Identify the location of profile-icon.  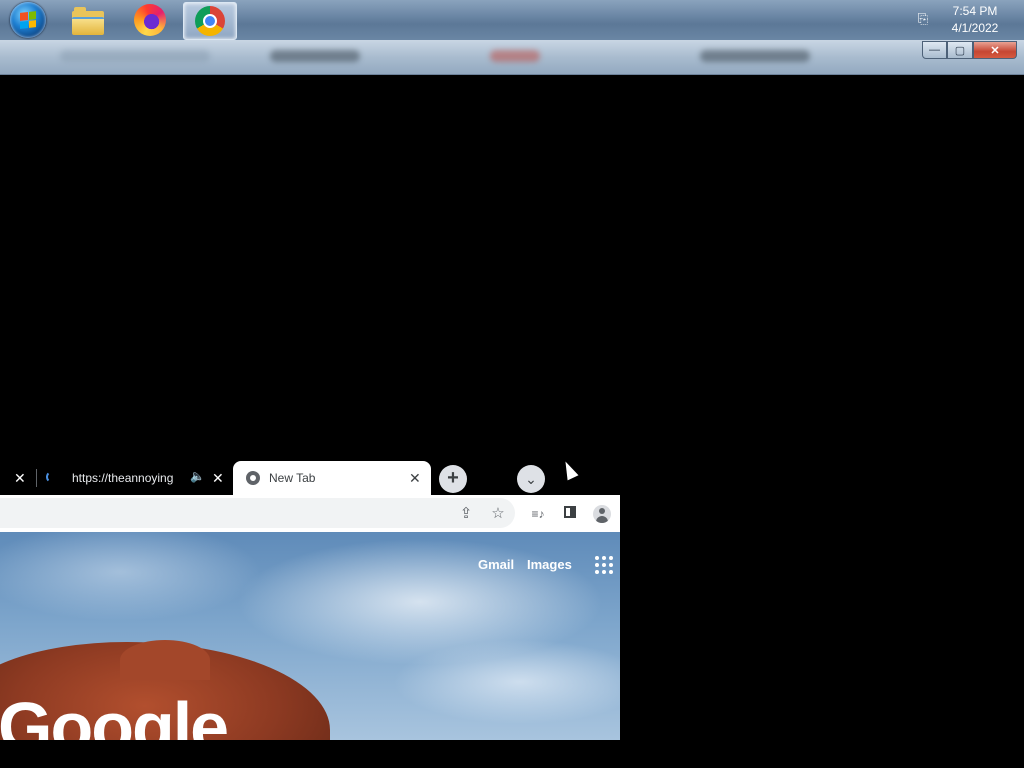
(602, 514).